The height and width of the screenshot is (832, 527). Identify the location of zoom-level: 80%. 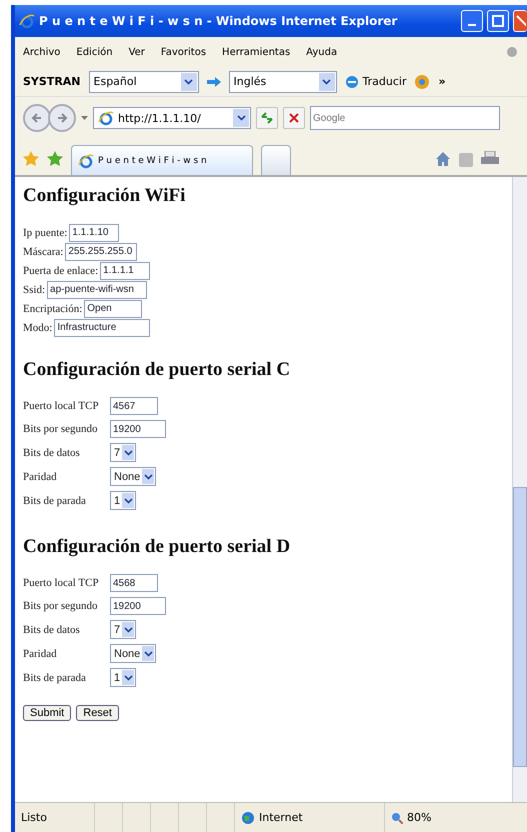
(419, 817).